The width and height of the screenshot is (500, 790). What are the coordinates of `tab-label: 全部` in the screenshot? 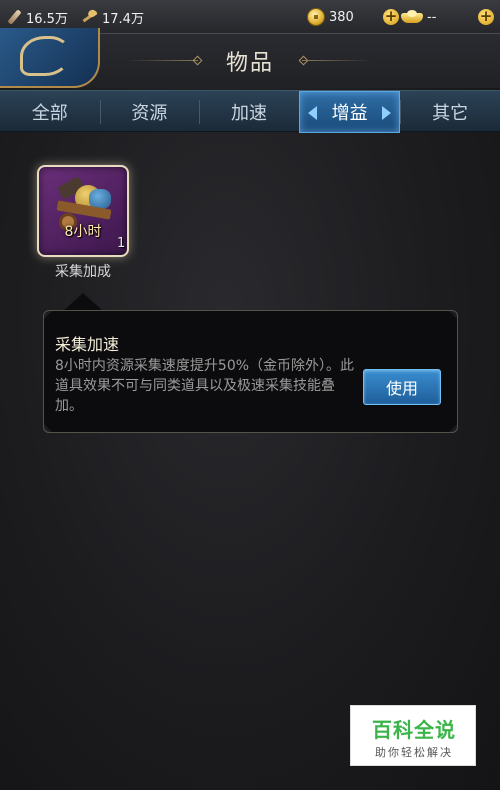 It's located at (49, 113).